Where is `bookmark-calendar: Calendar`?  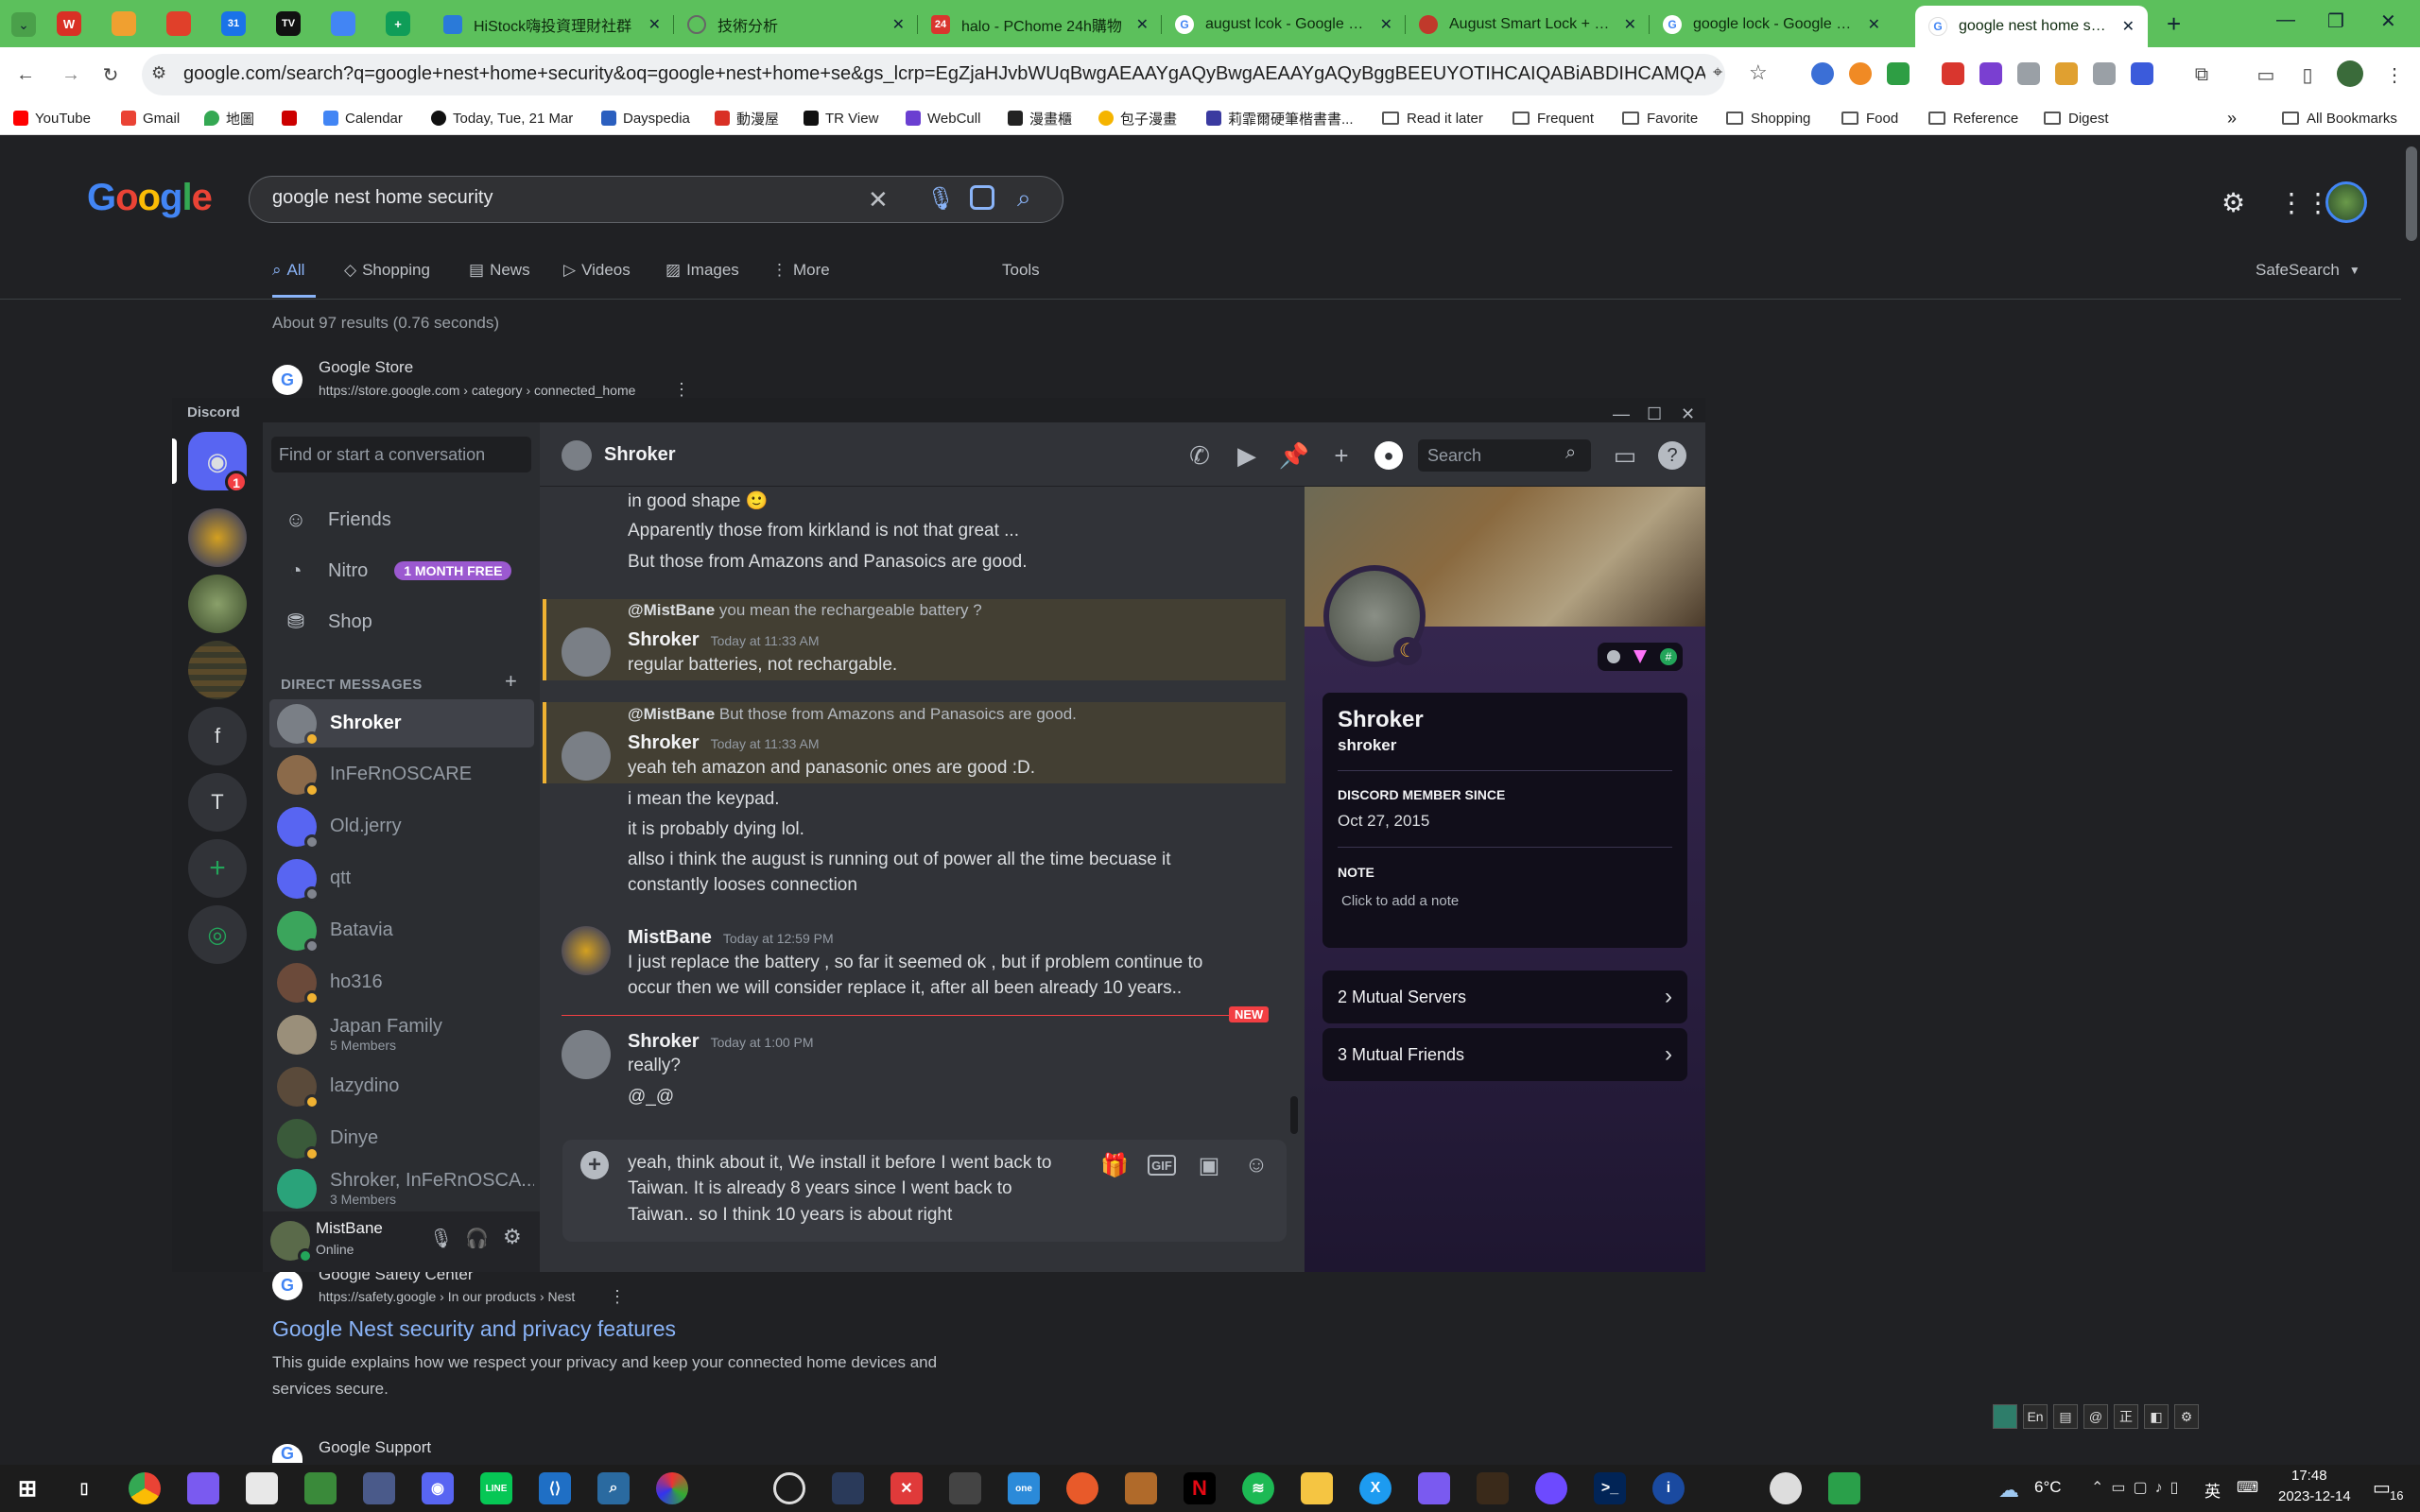 bookmark-calendar: Calendar is located at coordinates (363, 118).